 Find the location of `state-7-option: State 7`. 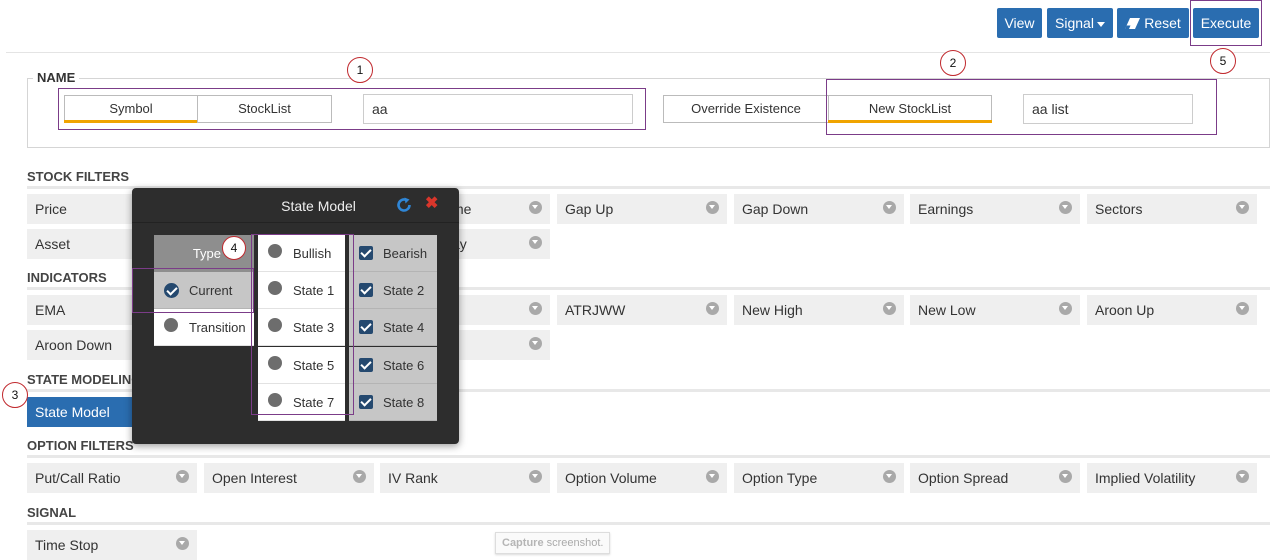

state-7-option: State 7 is located at coordinates (301, 402).